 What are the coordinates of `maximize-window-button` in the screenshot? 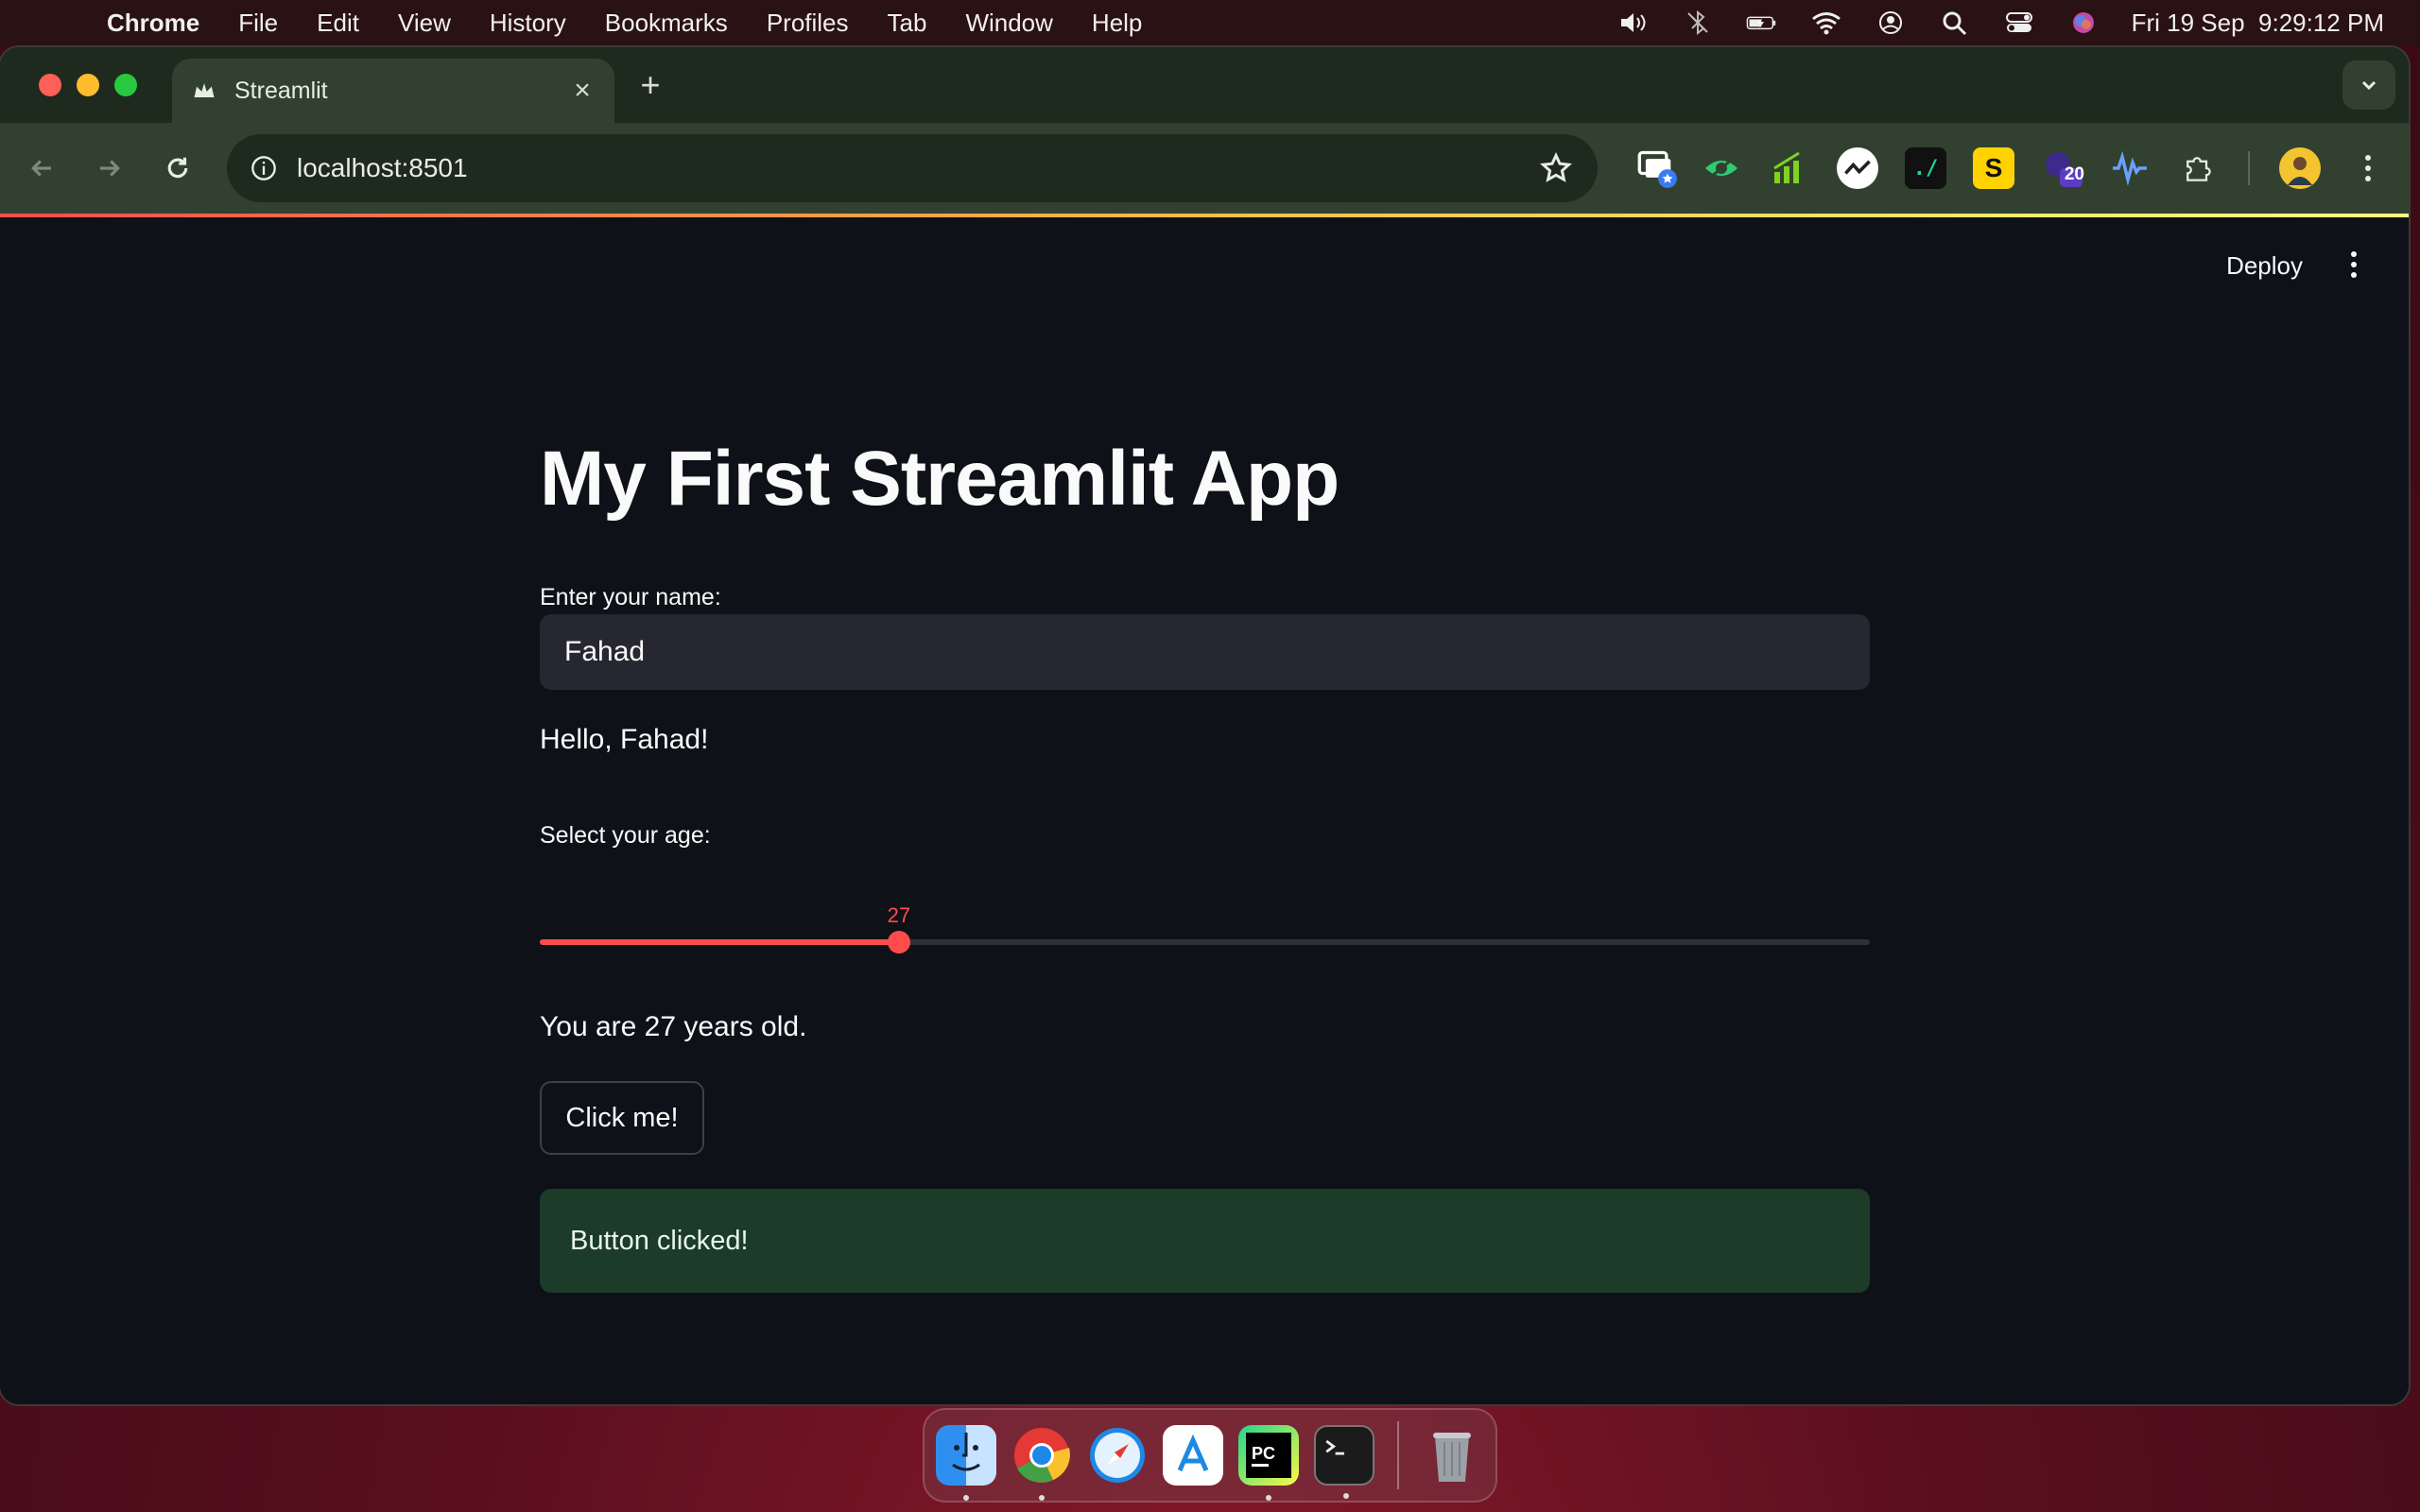 It's located at (125, 85).